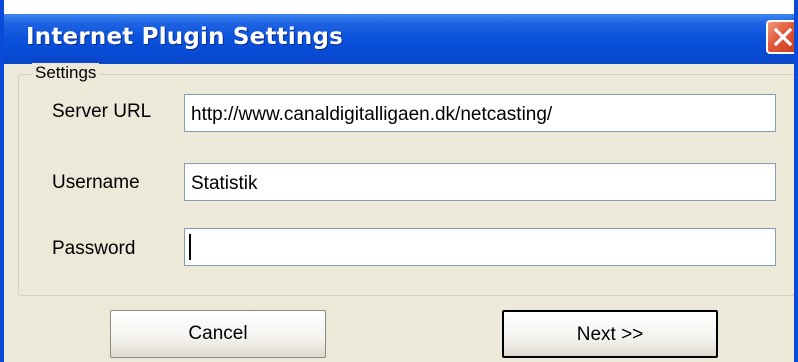 This screenshot has height=362, width=798. I want to click on password-input, so click(480, 247).